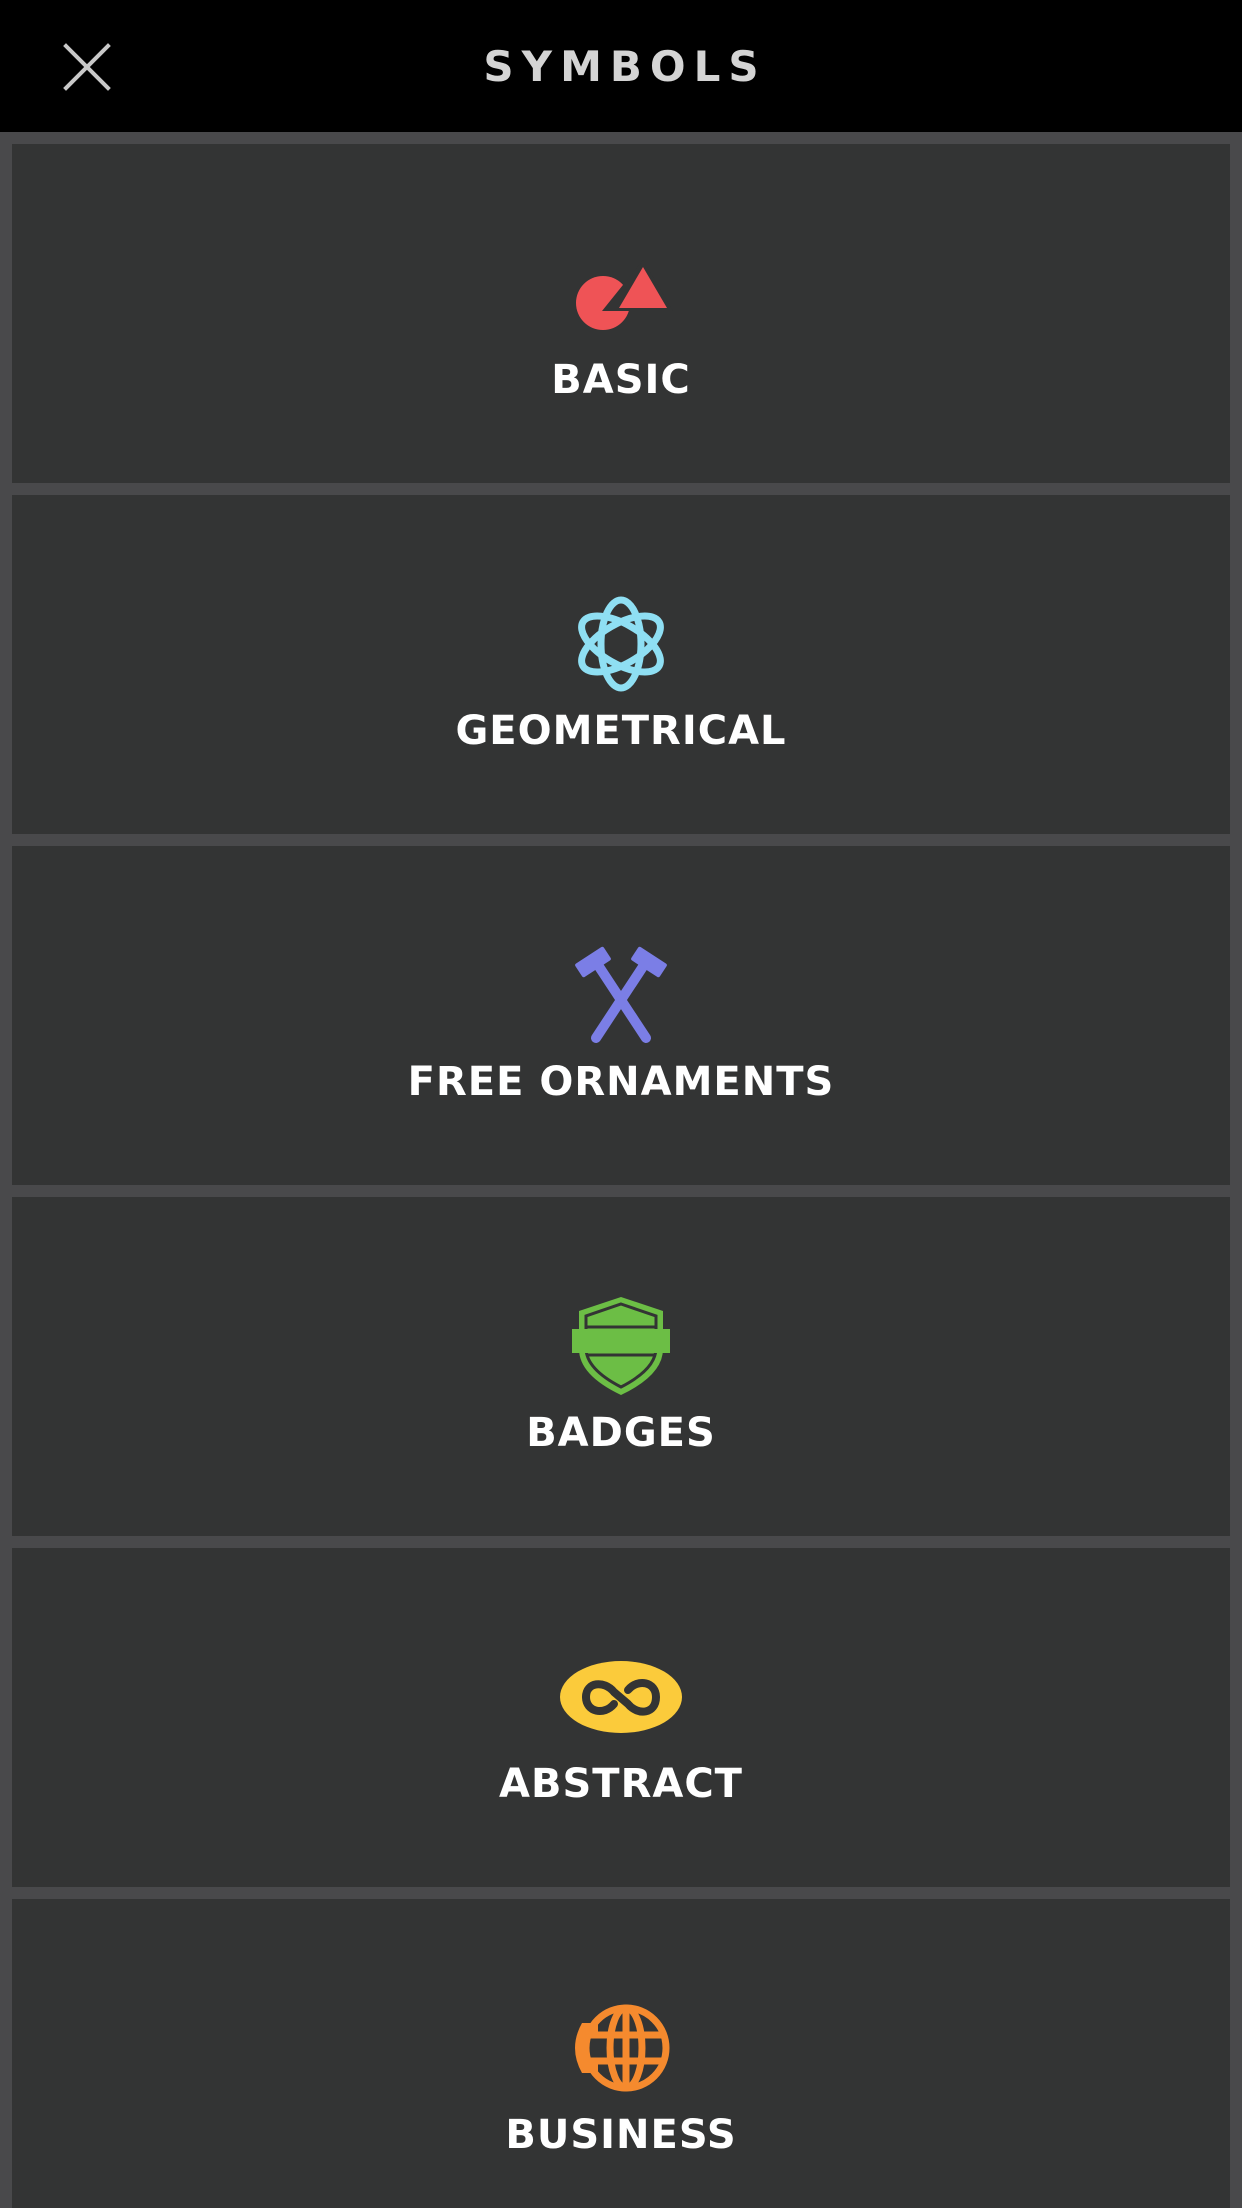 Image resolution: width=1242 pixels, height=2208 pixels. I want to click on category-label: BADGES, so click(621, 1433).